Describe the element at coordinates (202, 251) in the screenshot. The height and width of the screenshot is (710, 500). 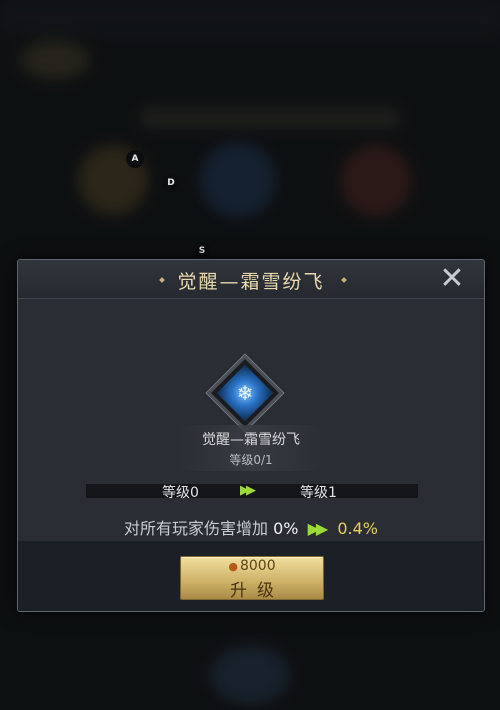
I see `key-hint-s: S` at that location.